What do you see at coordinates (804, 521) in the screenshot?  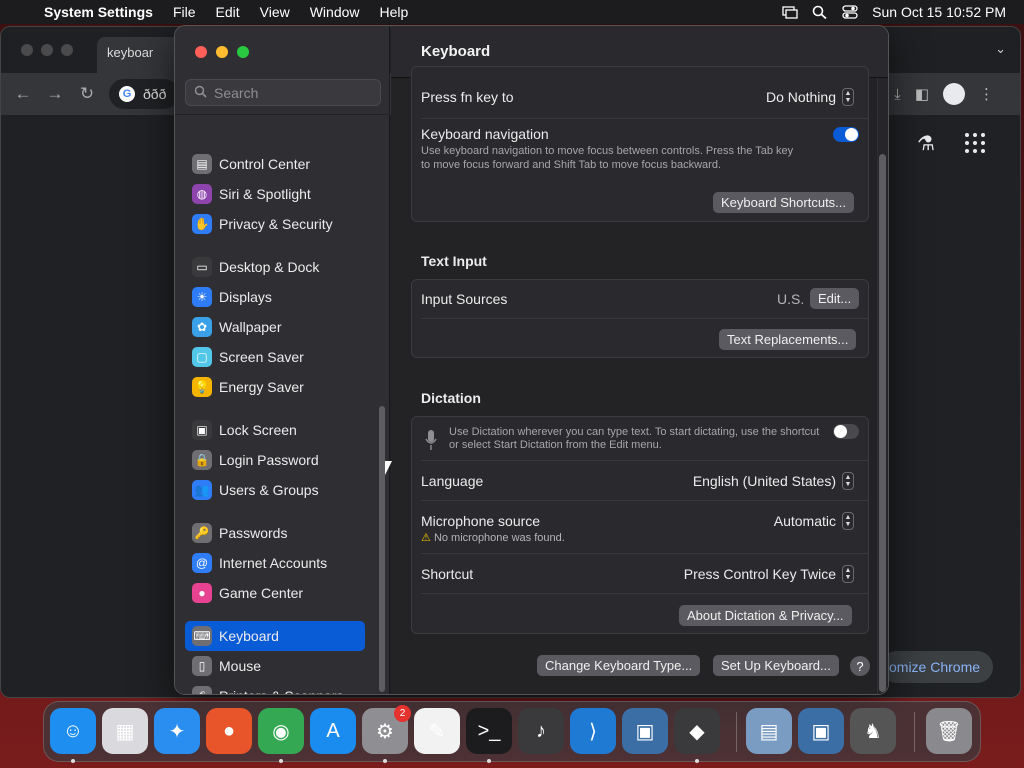 I see `microphone-source-value: Automatic` at bounding box center [804, 521].